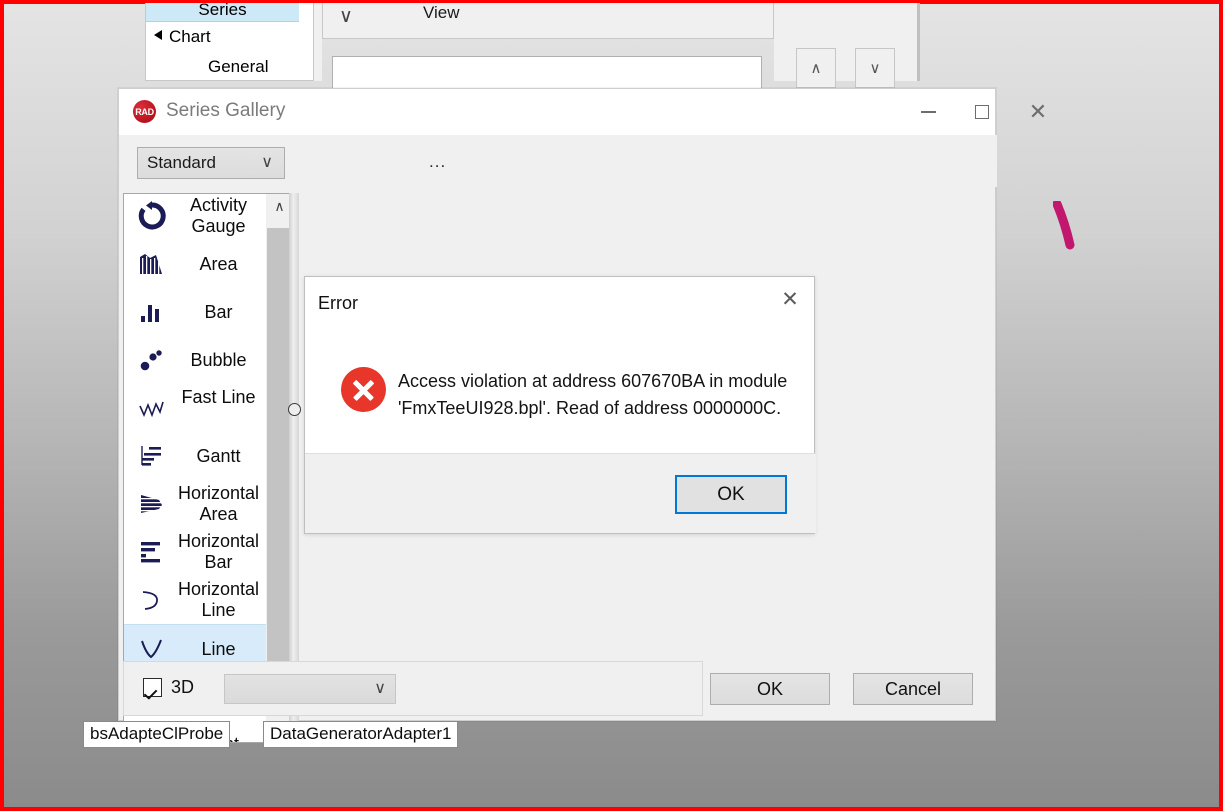 The width and height of the screenshot is (1223, 811). Describe the element at coordinates (413, 688) in the screenshot. I see `gallery-options-group: 3D ∨` at that location.